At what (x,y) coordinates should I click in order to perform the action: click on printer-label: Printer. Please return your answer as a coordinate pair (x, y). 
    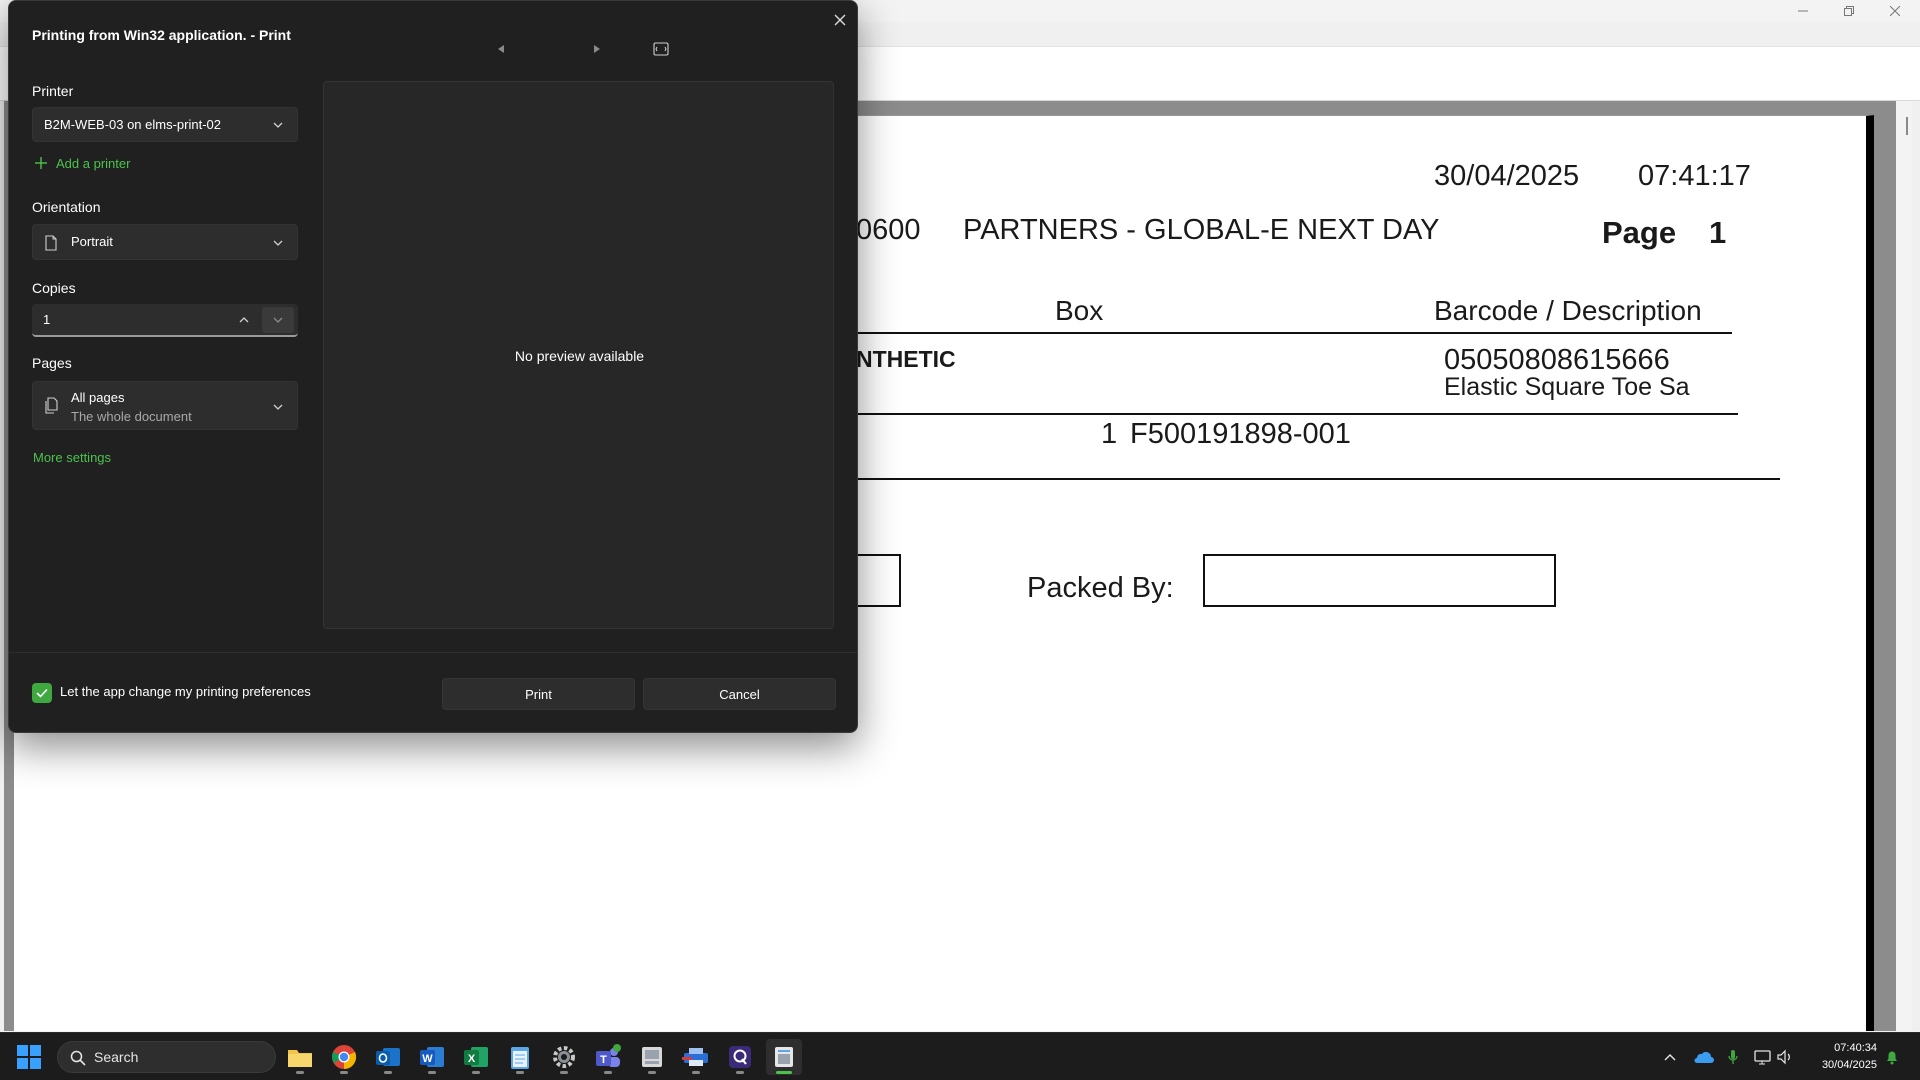
    Looking at the image, I should click on (53, 91).